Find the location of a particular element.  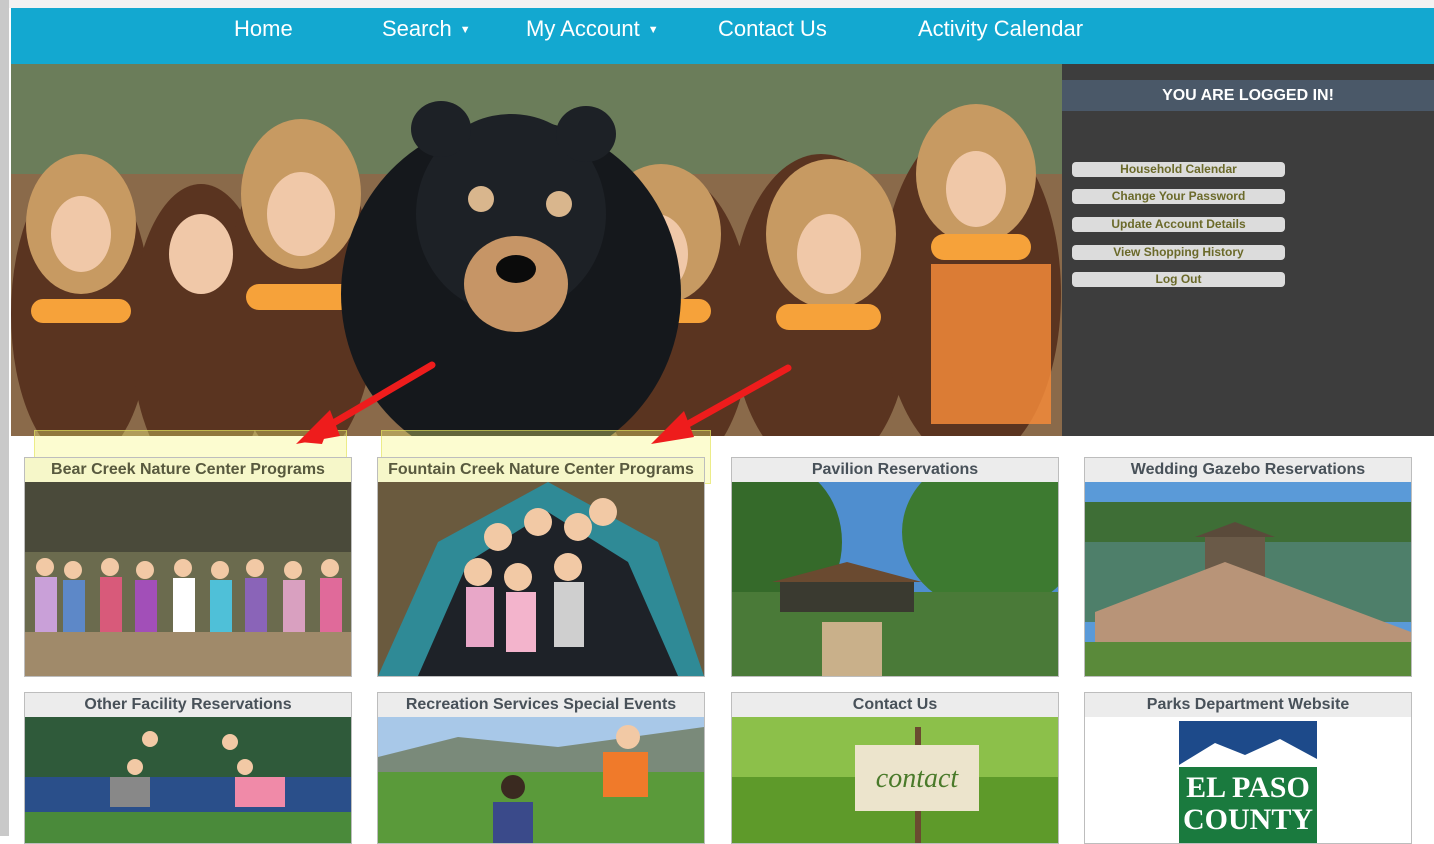

top-strip is located at coordinates (721, 4).